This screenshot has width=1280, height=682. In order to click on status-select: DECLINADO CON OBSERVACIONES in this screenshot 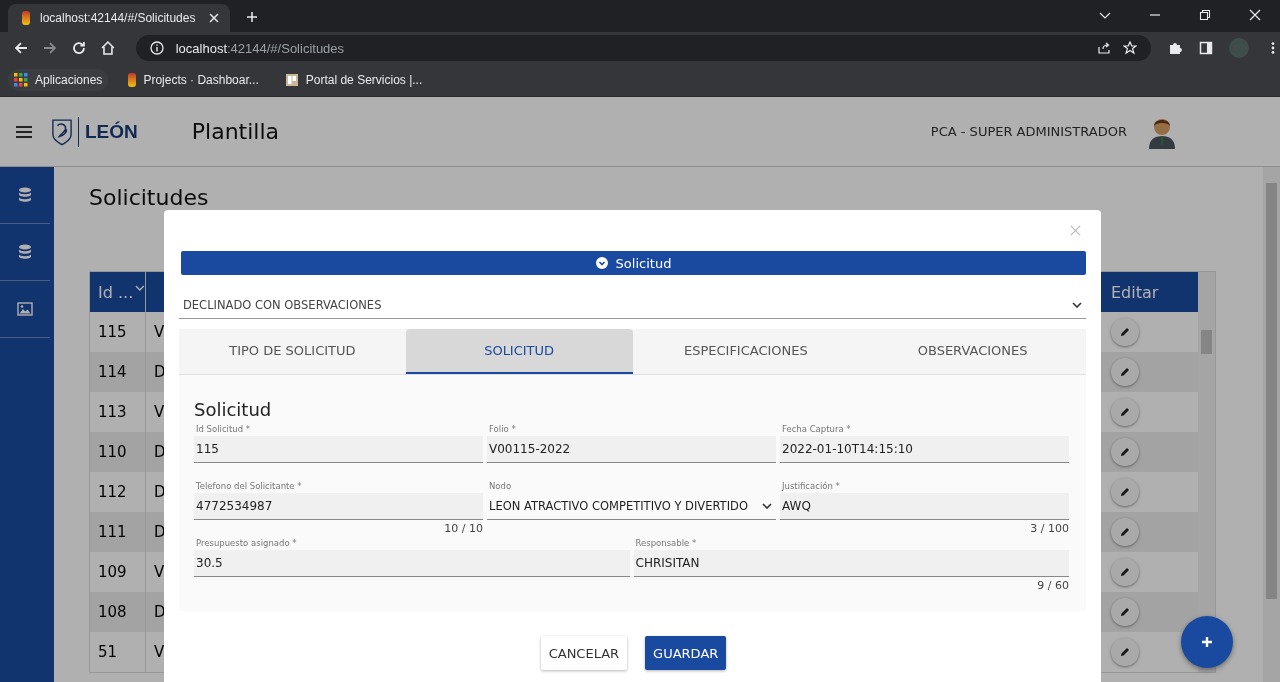, I will do `click(632, 305)`.